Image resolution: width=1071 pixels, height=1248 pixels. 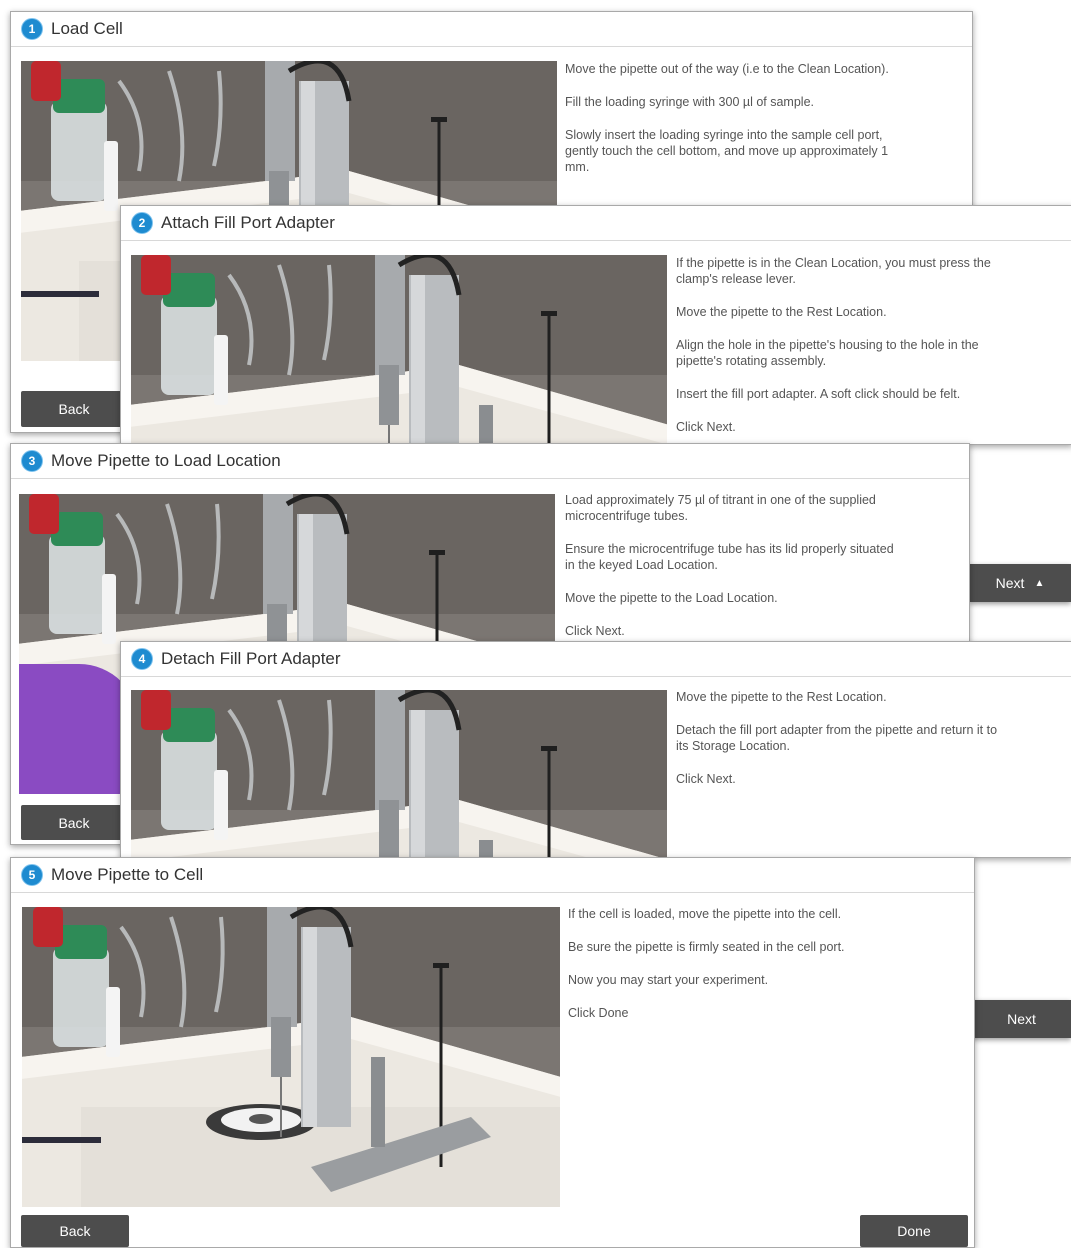 What do you see at coordinates (1010, 583) in the screenshot?
I see `next-button-label: Next` at bounding box center [1010, 583].